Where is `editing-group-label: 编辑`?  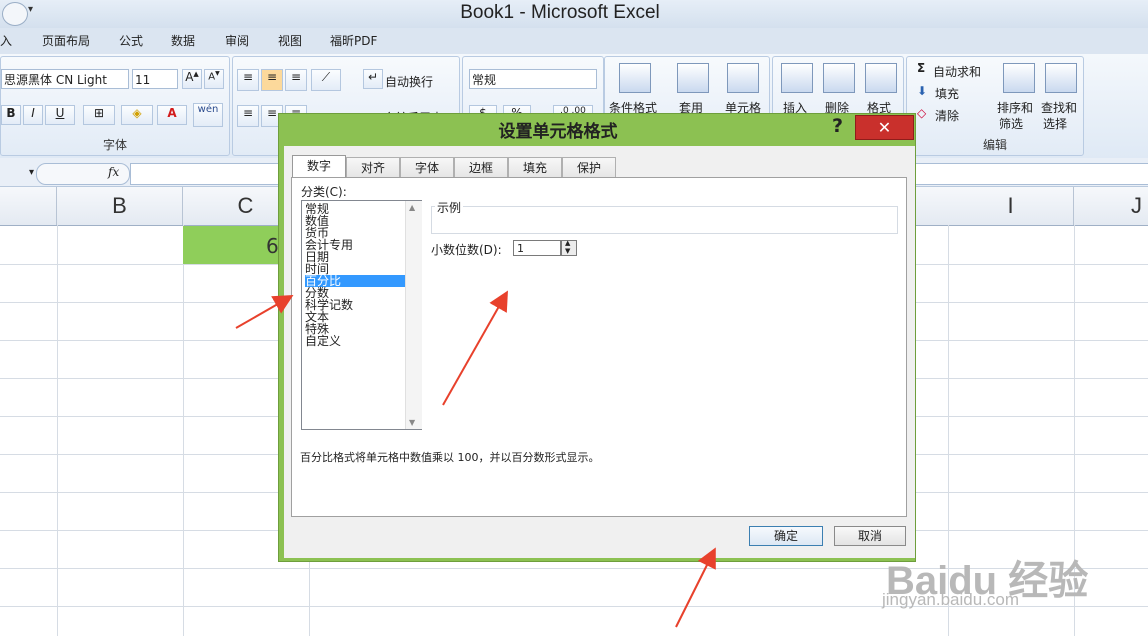 editing-group-label: 编辑 is located at coordinates (994, 145).